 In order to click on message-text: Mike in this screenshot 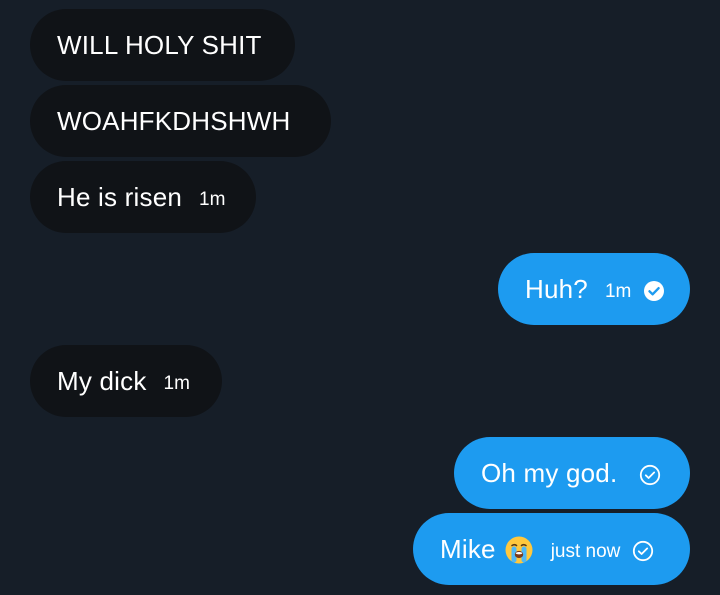, I will do `click(468, 548)`.